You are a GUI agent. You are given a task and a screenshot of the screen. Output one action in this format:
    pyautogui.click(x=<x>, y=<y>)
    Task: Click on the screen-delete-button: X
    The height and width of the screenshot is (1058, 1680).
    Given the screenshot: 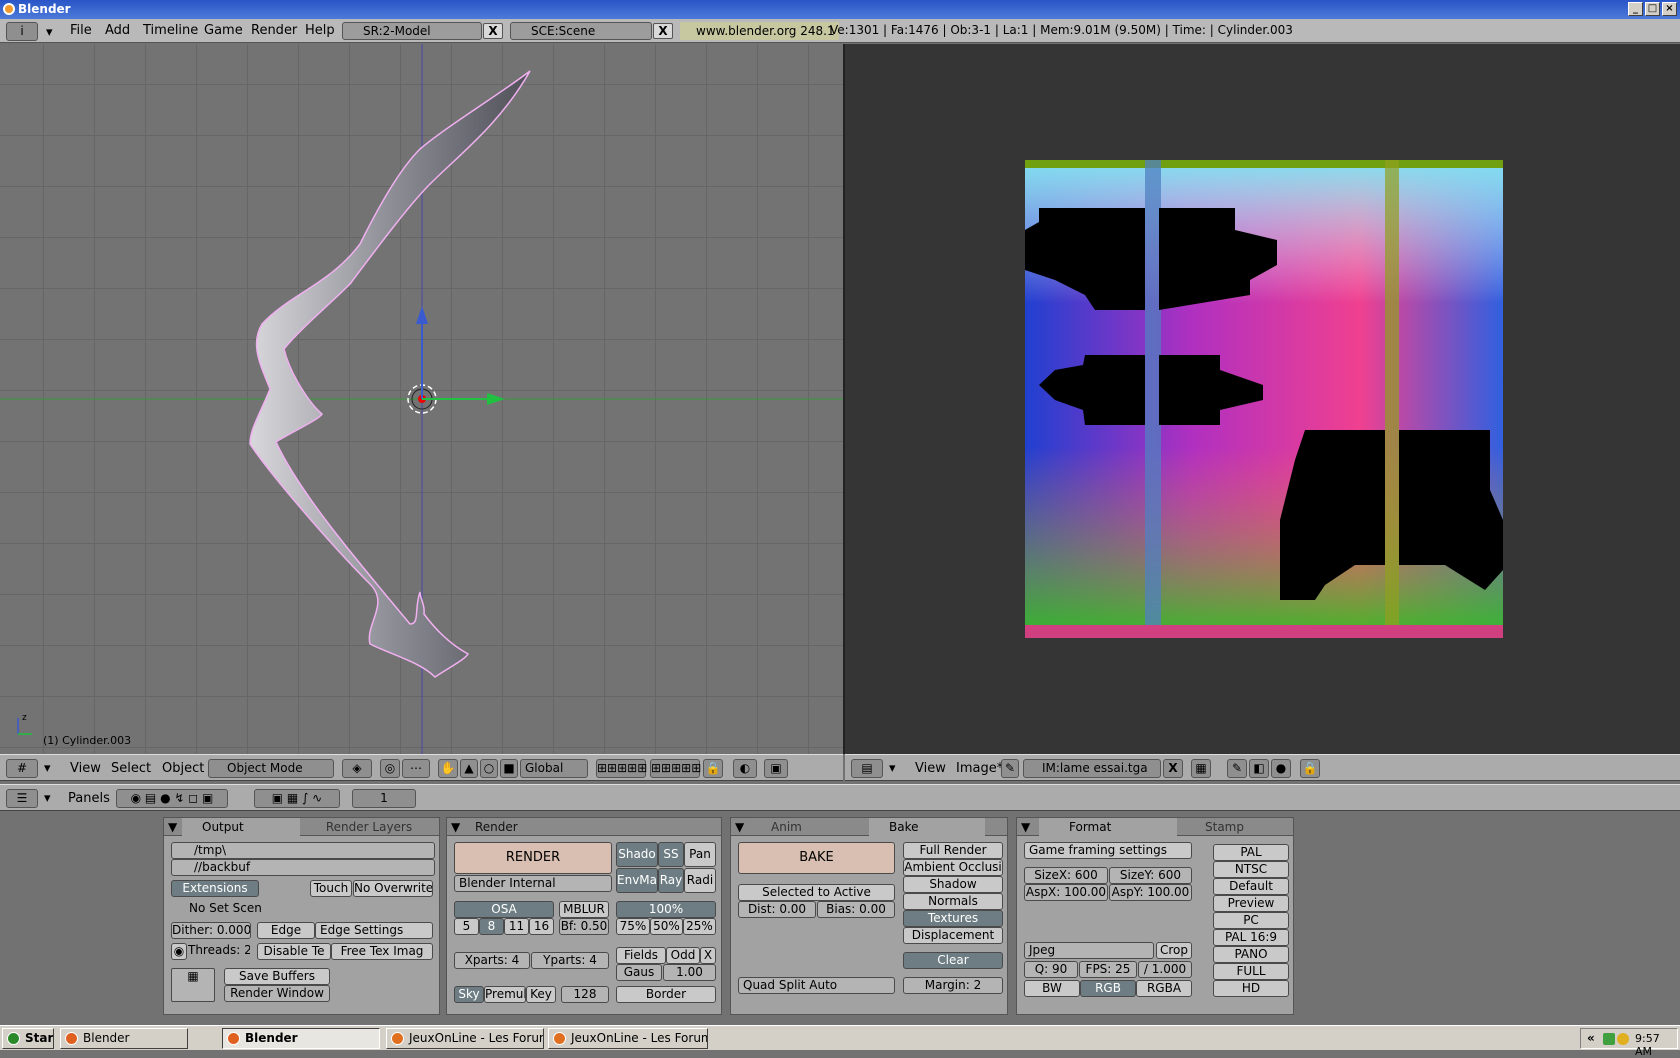 What is the action you would take?
    pyautogui.click(x=493, y=31)
    